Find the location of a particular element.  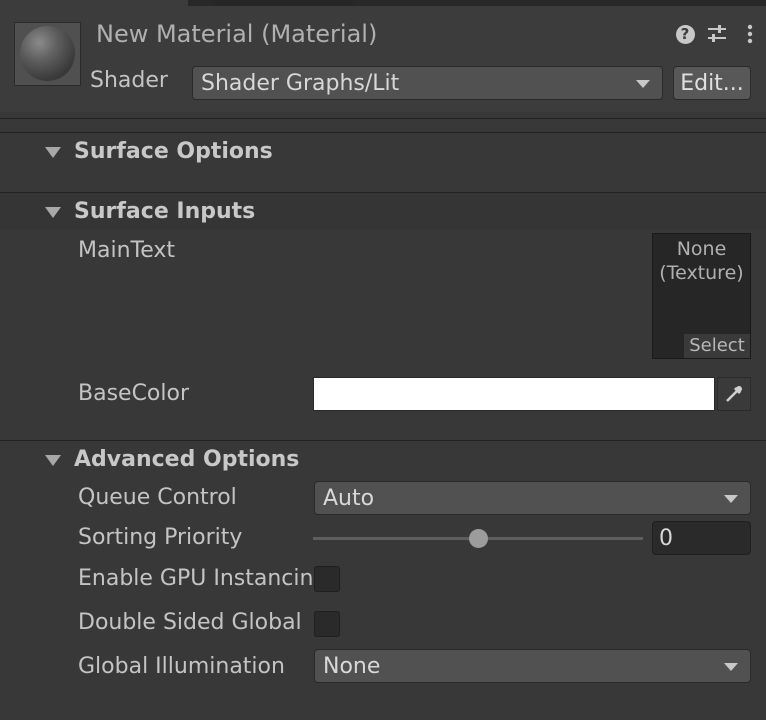

texture-none-text: None is located at coordinates (701, 249).